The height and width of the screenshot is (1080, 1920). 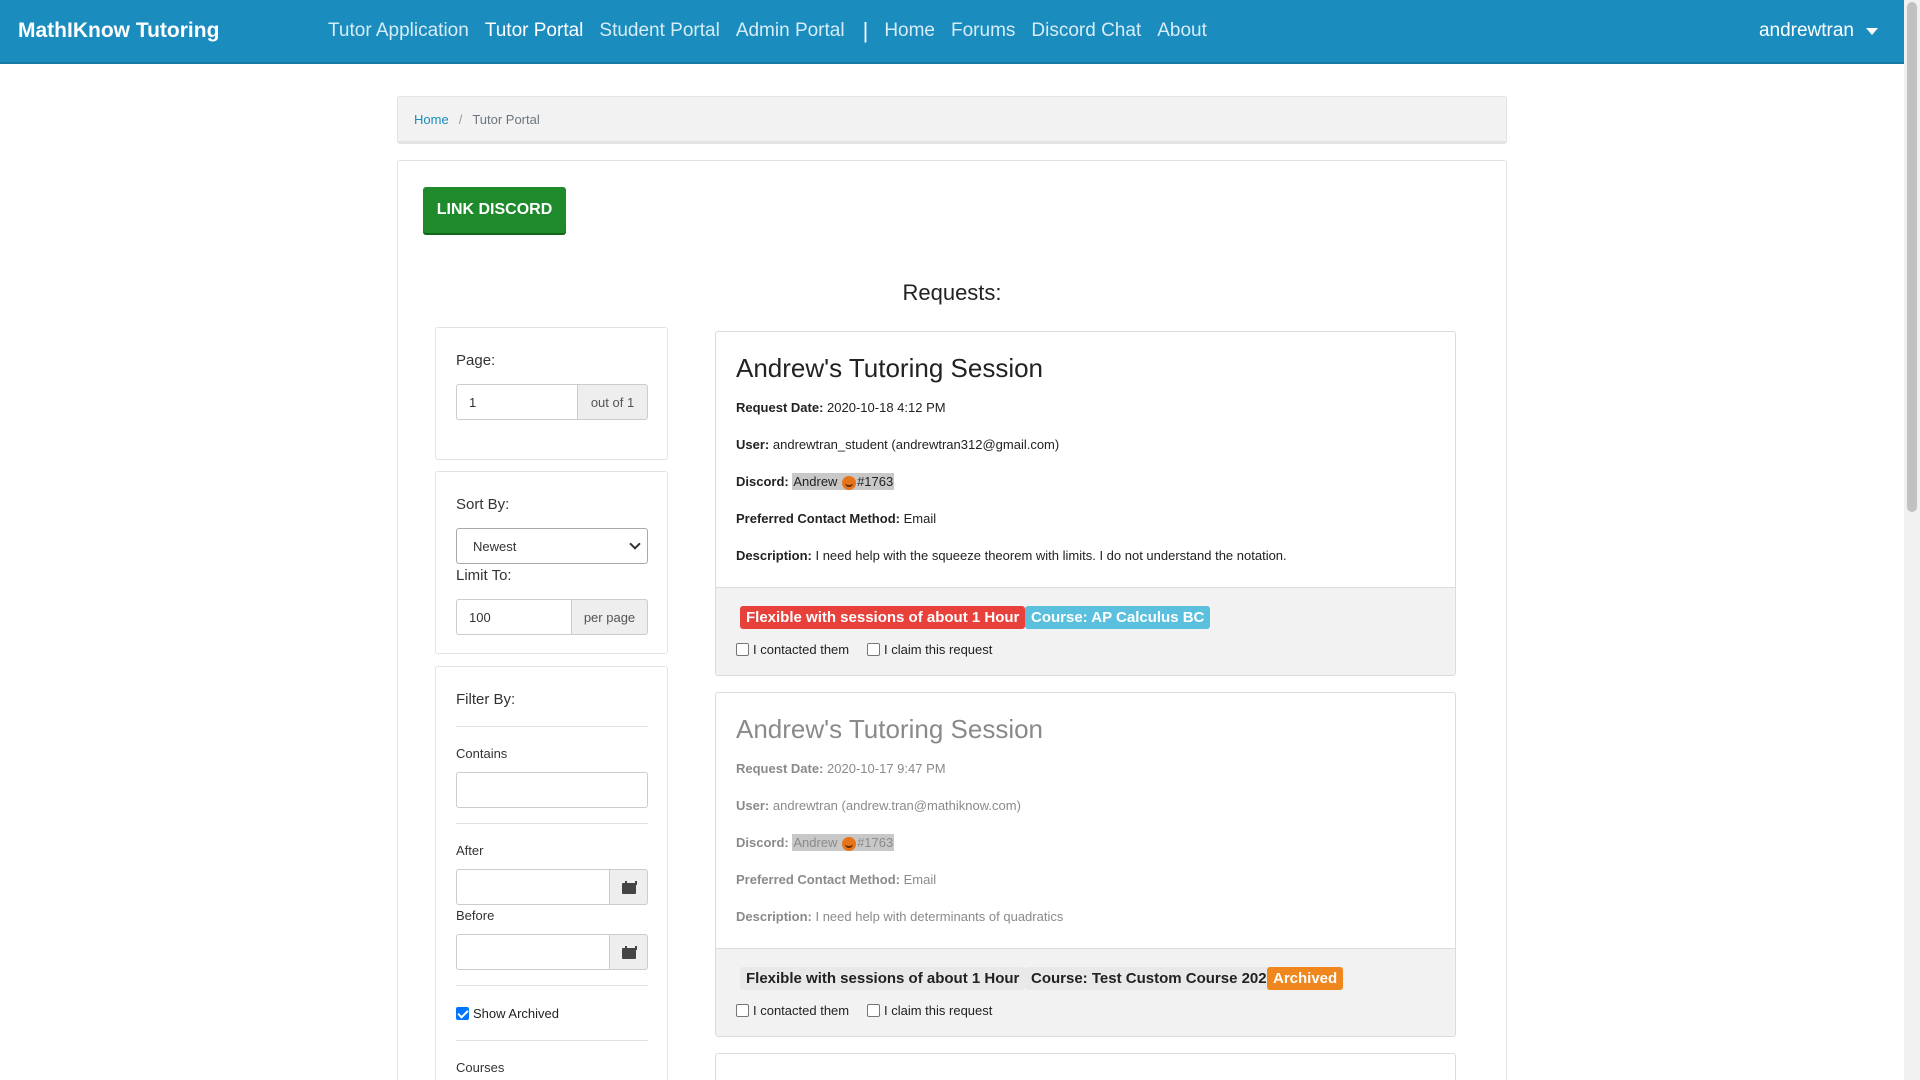 What do you see at coordinates (659, 31) in the screenshot?
I see `nav-link-student-portal: Student Portal` at bounding box center [659, 31].